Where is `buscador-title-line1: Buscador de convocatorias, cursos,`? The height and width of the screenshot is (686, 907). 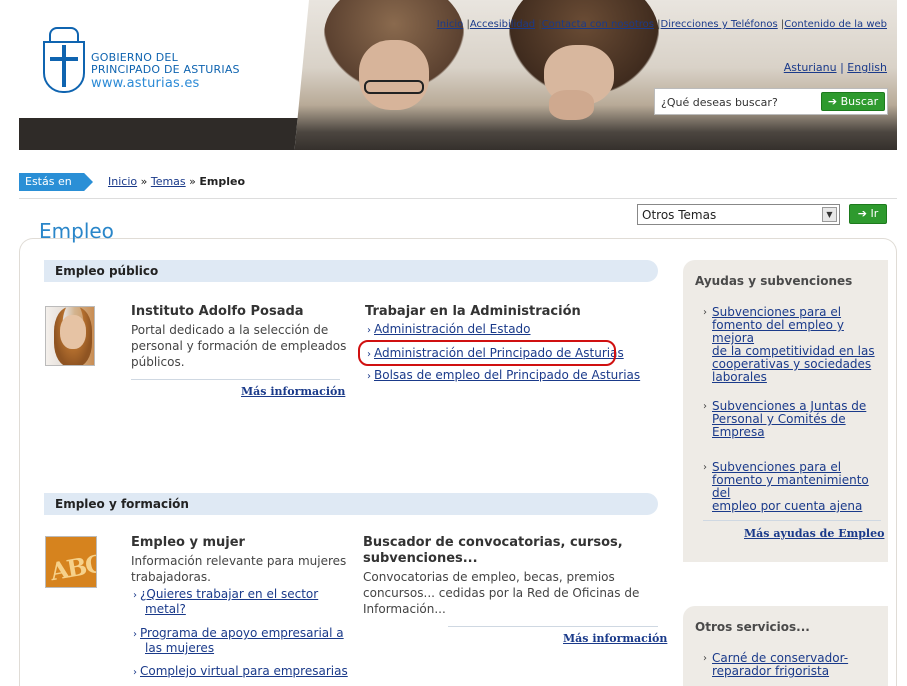 buscador-title-line1: Buscador de convocatorias, cursos, is located at coordinates (493, 542).